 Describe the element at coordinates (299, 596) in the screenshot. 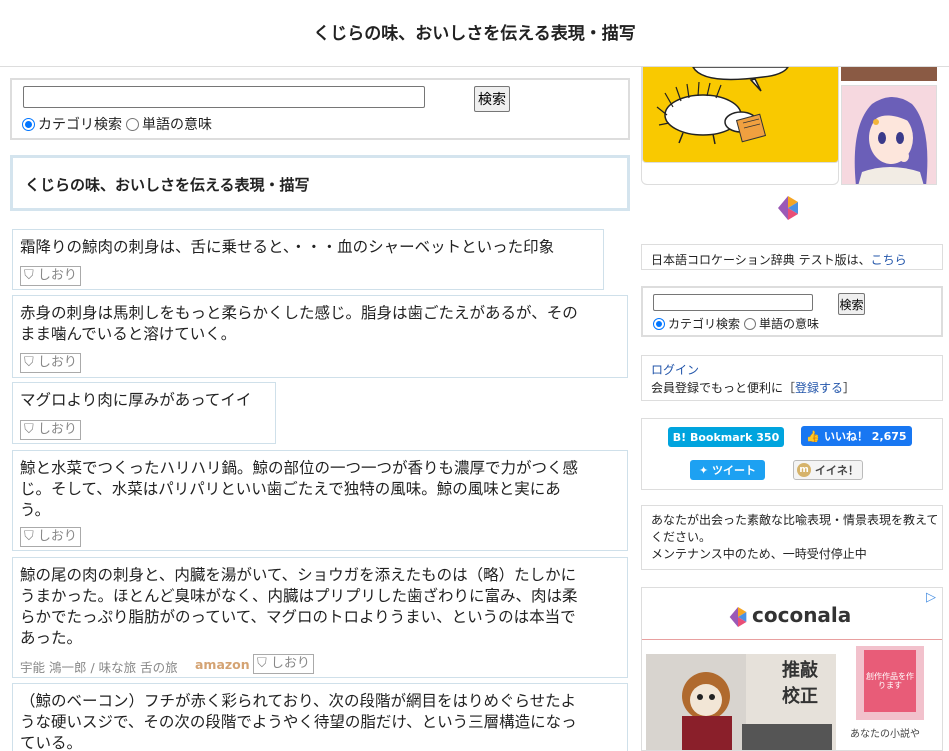

I see `entry-text-line: うまかった。ほとんど臭味がなく、内臓はプリプリした歯ざわりに富み、肉は柔` at that location.